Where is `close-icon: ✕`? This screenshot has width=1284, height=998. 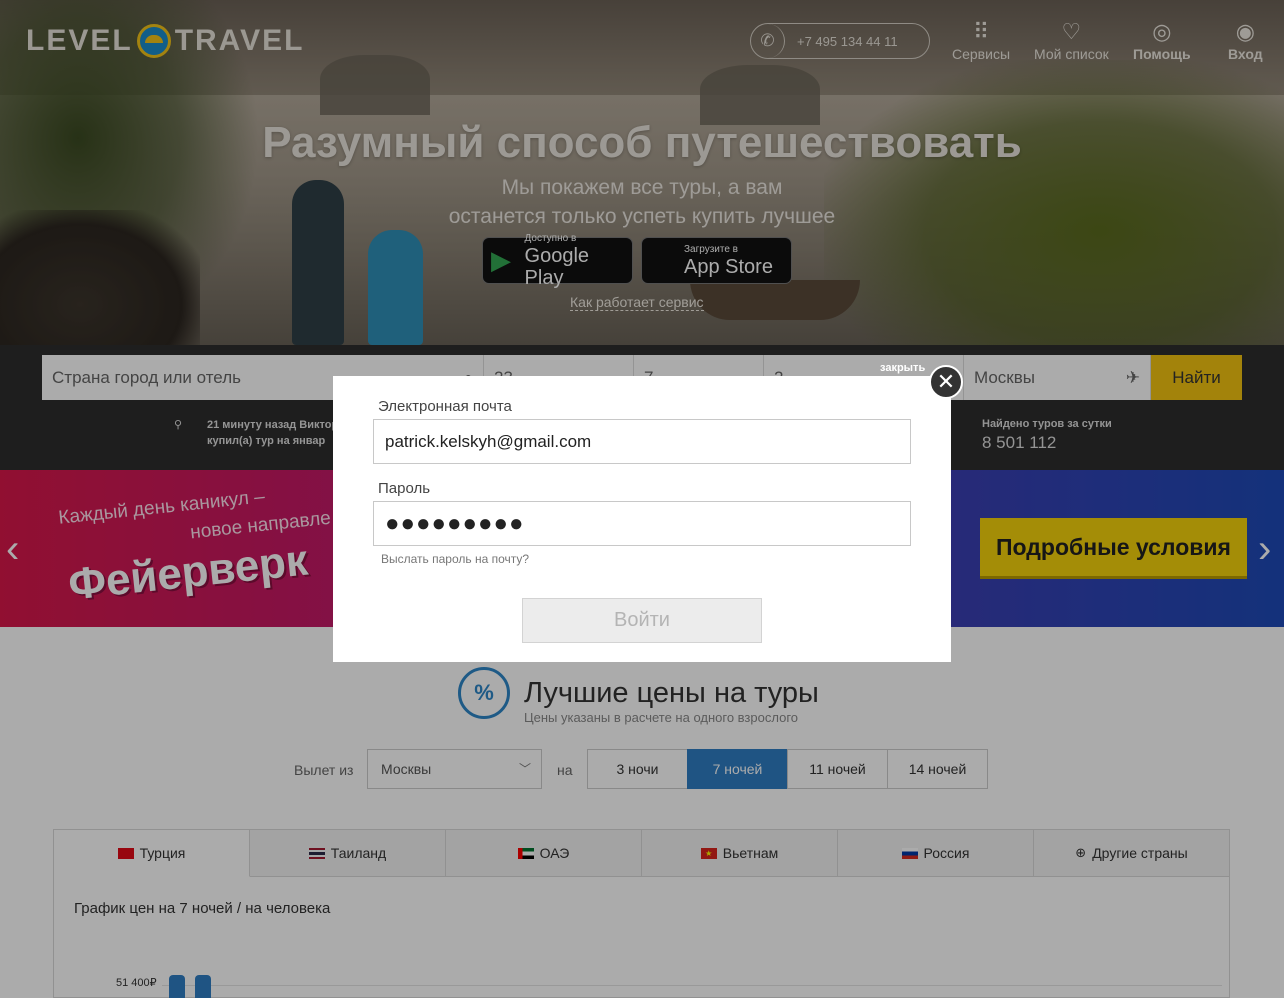 close-icon: ✕ is located at coordinates (946, 382).